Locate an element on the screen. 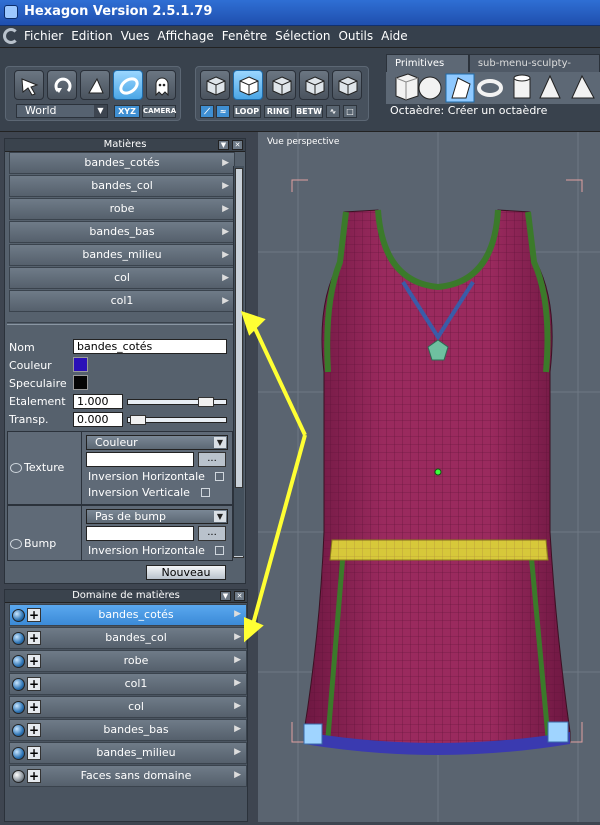  domain-item: + bandes_bas ▶ is located at coordinates (128, 730).